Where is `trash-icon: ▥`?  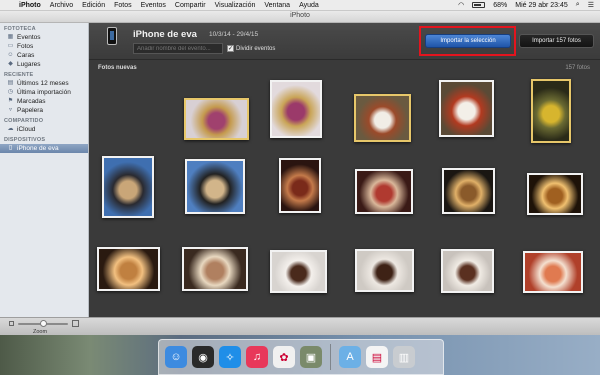 trash-icon: ▥ is located at coordinates (404, 357).